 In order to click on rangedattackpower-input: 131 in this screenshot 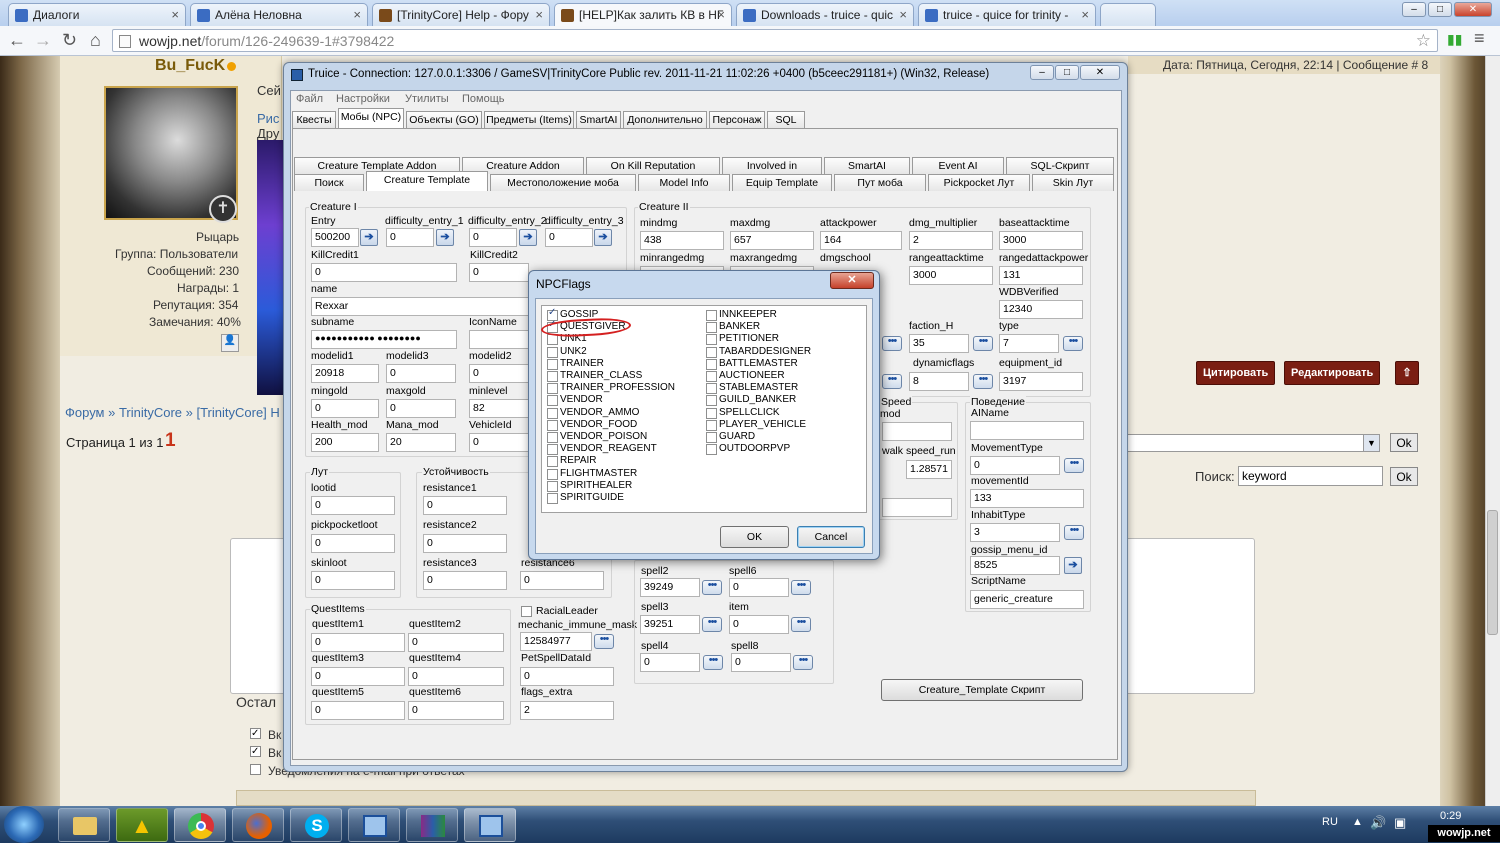, I will do `click(1041, 275)`.